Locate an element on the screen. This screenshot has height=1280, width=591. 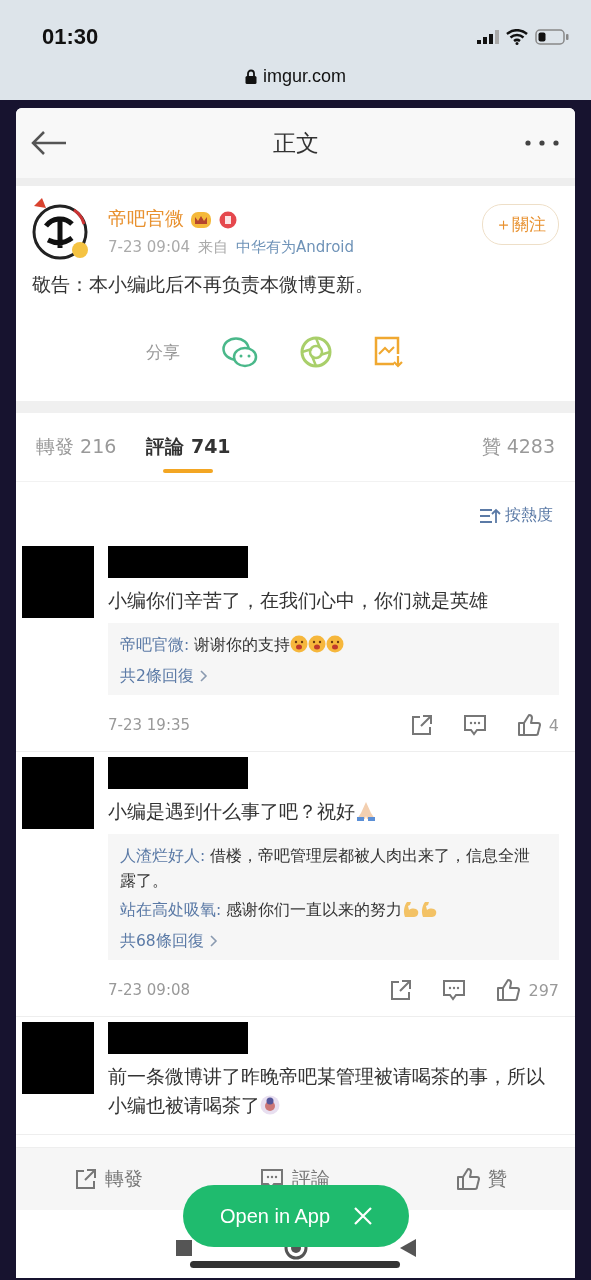
triangle-nav-icon is located at coordinates (407, 1248).